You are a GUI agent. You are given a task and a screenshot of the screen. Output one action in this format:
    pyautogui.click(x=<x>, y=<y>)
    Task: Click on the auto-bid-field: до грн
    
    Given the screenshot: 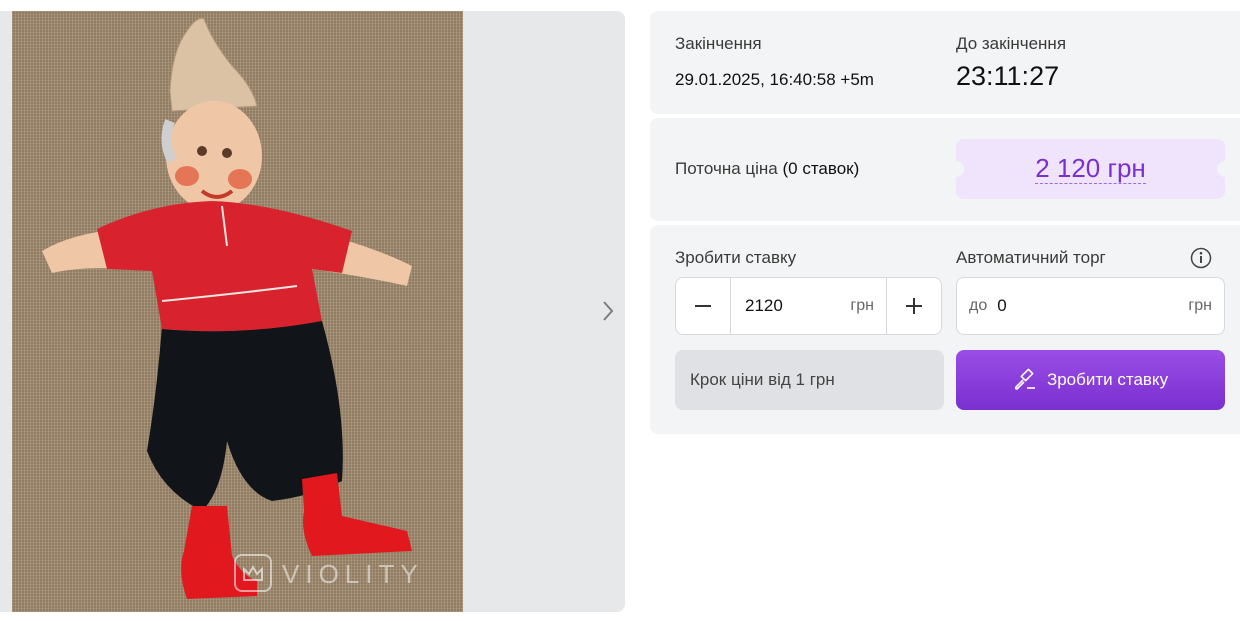 What is the action you would take?
    pyautogui.click(x=1090, y=306)
    